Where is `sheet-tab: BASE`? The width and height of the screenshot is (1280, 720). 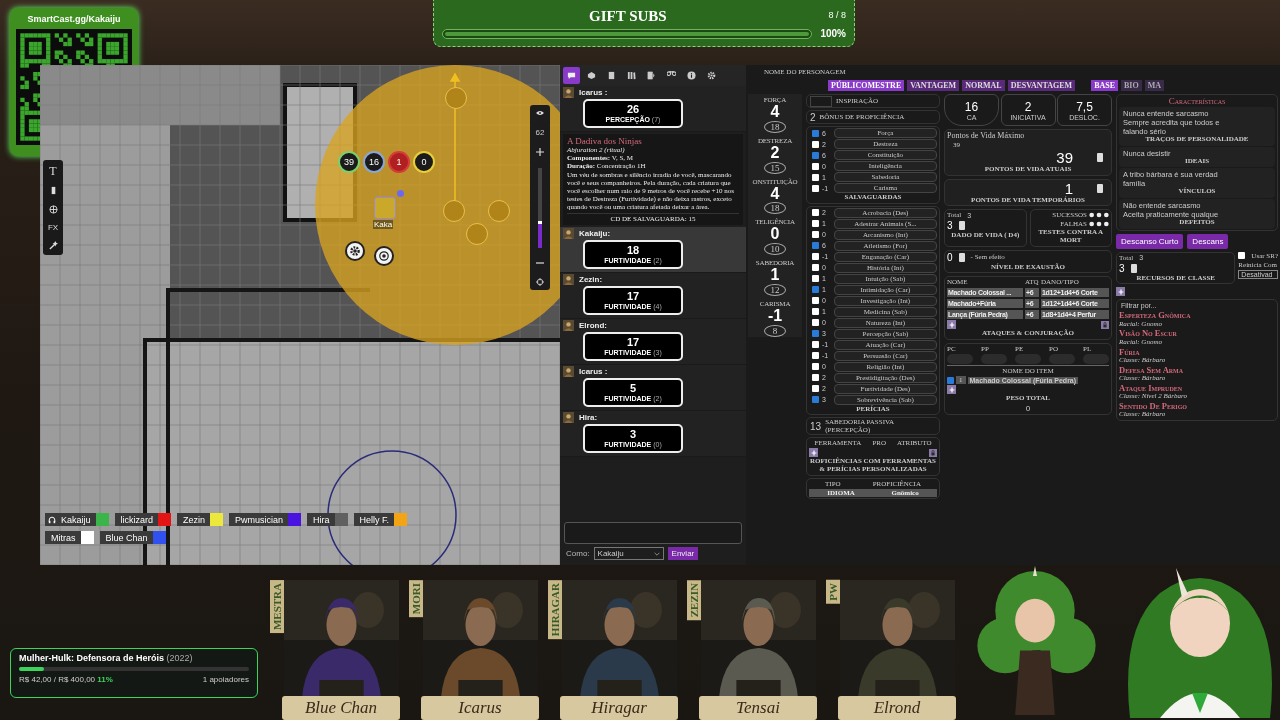 sheet-tab: BASE is located at coordinates (1105, 85).